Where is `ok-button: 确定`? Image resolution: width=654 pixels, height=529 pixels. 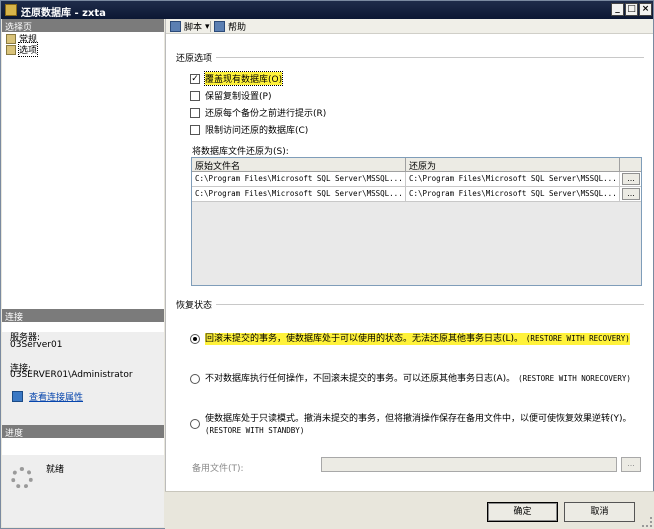
ok-button: 确定 is located at coordinates (522, 512).